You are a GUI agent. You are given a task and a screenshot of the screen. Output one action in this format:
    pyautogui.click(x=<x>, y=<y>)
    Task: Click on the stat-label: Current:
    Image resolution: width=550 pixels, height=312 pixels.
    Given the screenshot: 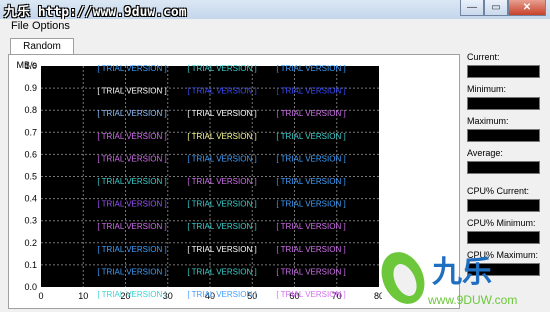 What is the action you would take?
    pyautogui.click(x=483, y=57)
    